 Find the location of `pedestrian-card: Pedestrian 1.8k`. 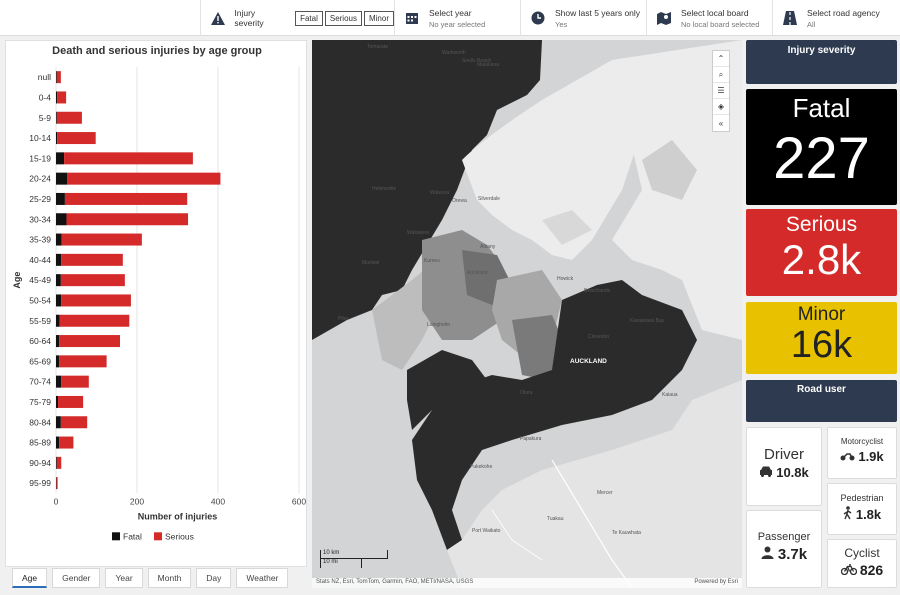

pedestrian-card: Pedestrian 1.8k is located at coordinates (862, 509).